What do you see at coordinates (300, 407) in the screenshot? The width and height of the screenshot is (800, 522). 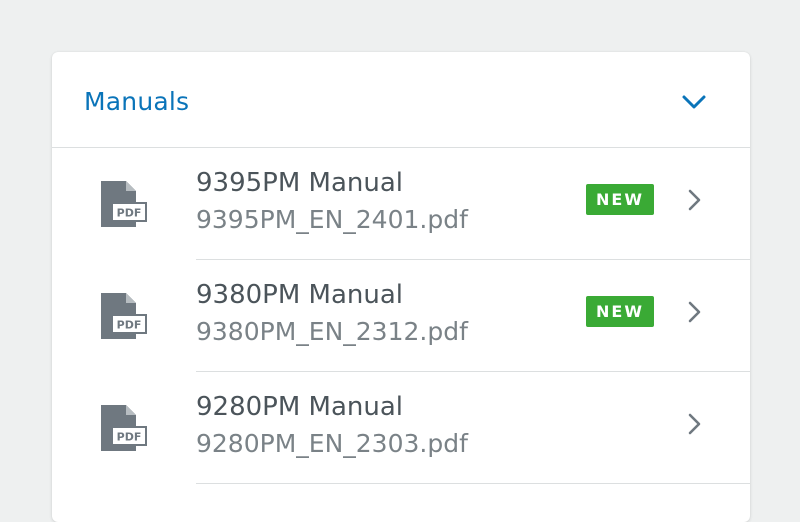 I see `document-title: 9280PM Manual` at bounding box center [300, 407].